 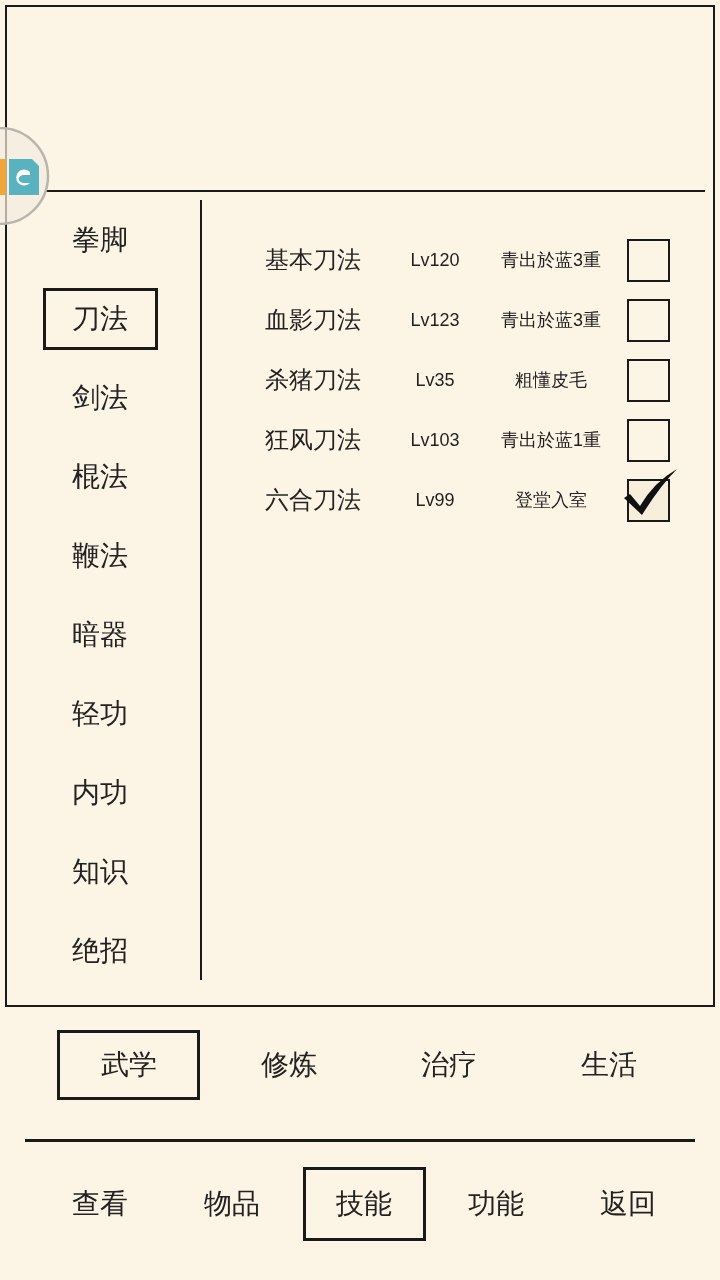 What do you see at coordinates (100, 635) in the screenshot?
I see `category-tab: 暗器` at bounding box center [100, 635].